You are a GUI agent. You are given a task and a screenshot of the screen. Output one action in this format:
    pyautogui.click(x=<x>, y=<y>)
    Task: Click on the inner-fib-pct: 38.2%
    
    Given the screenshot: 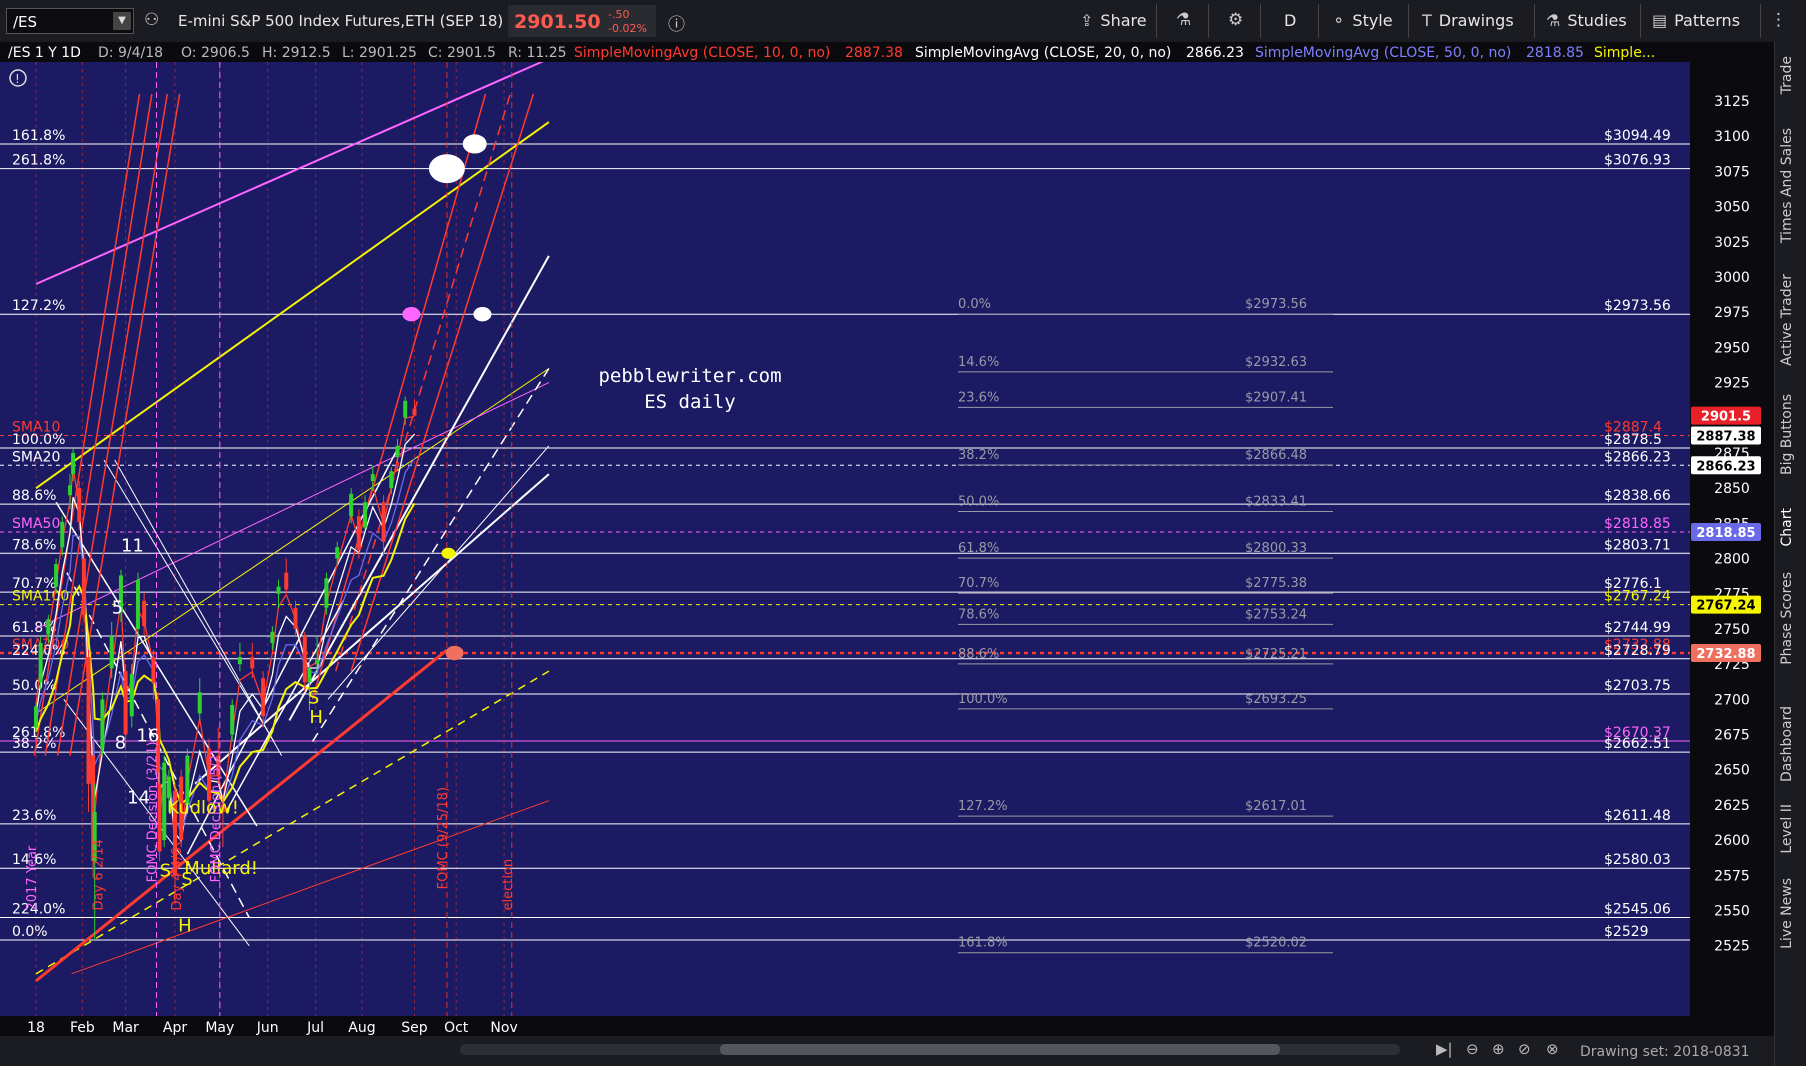 What is the action you would take?
    pyautogui.click(x=978, y=455)
    